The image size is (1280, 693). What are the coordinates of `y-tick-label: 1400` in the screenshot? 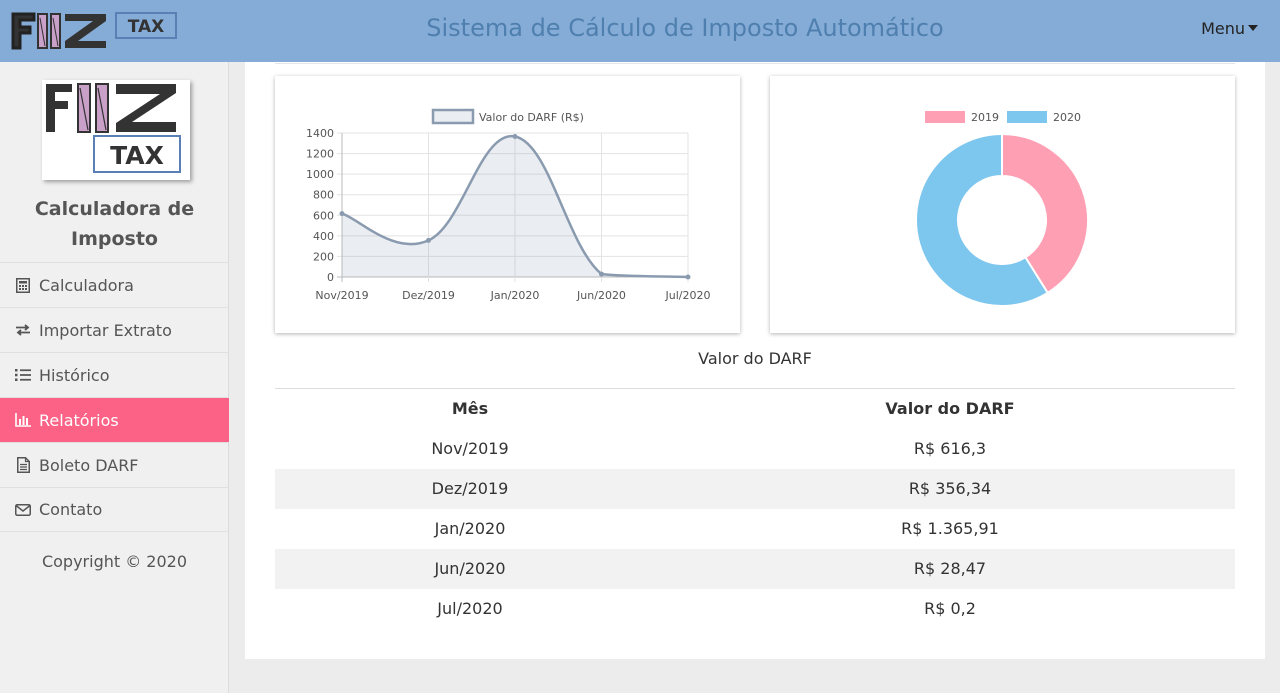 It's located at (320, 133).